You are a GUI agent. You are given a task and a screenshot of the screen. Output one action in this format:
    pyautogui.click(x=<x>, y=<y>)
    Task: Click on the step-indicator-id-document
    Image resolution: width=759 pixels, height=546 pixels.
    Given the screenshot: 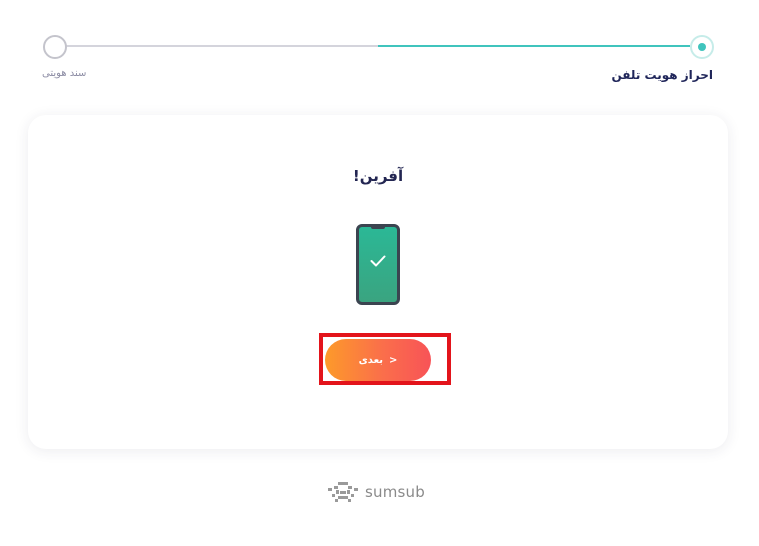 What is the action you would take?
    pyautogui.click(x=55, y=47)
    